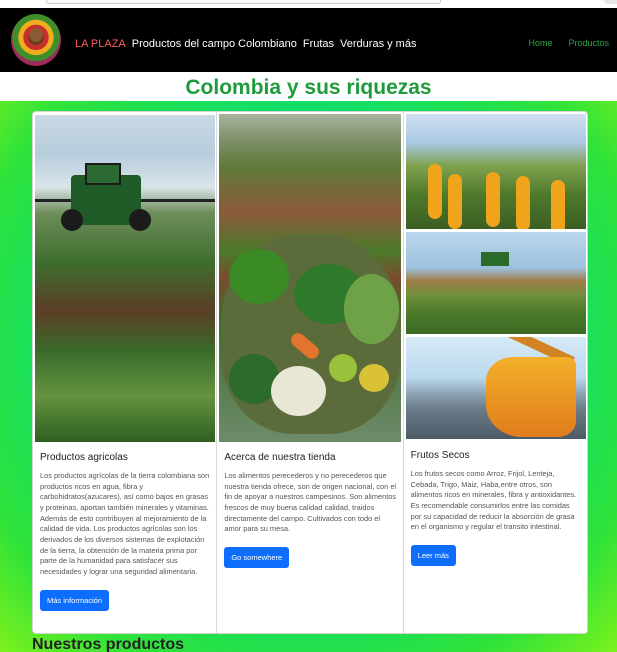 The image size is (617, 652). I want to click on card-title: Acerca de nuestra tienda, so click(280, 457).